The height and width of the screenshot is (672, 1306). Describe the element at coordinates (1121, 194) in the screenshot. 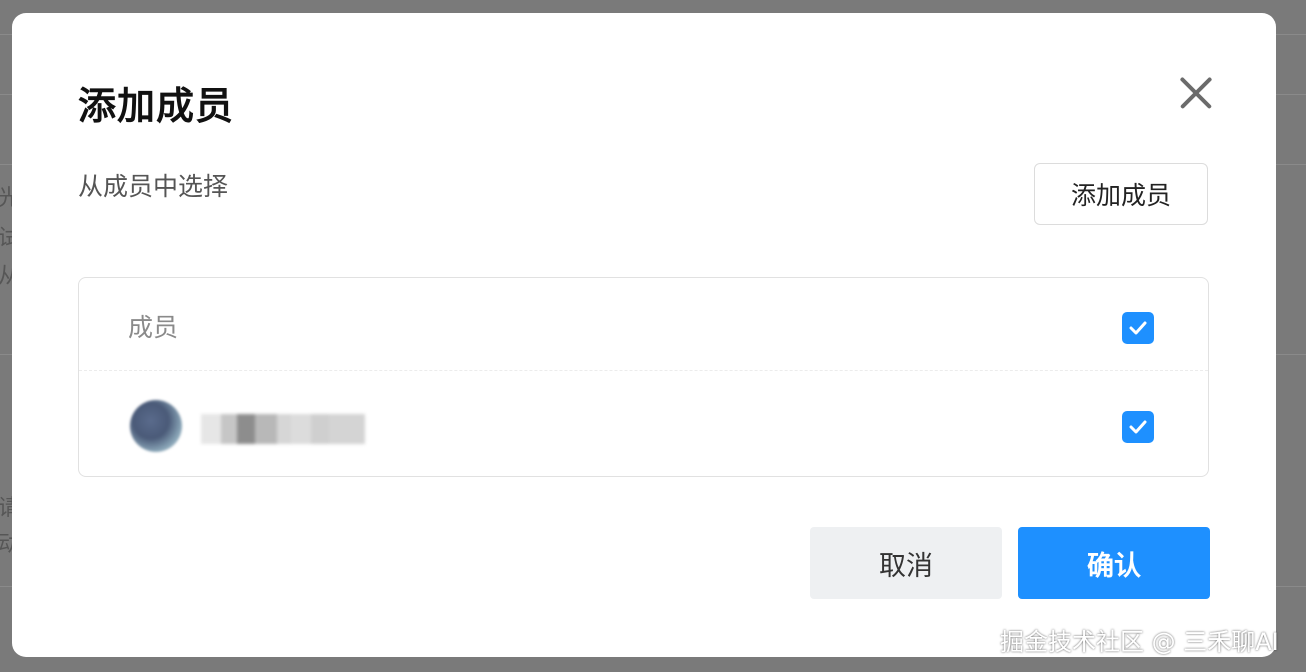

I see `add-member-button: 添加成员` at that location.